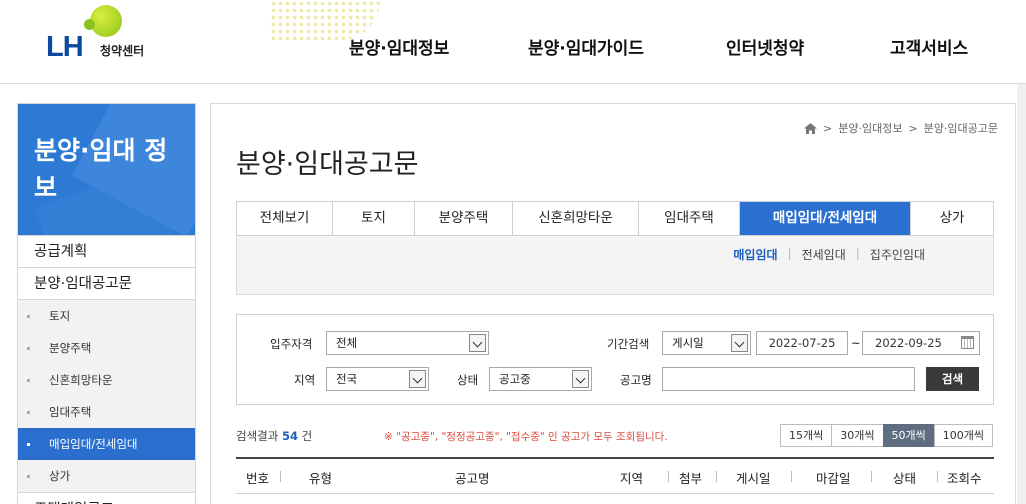  Describe the element at coordinates (377, 379) in the screenshot. I see `region-select: 전국` at that location.